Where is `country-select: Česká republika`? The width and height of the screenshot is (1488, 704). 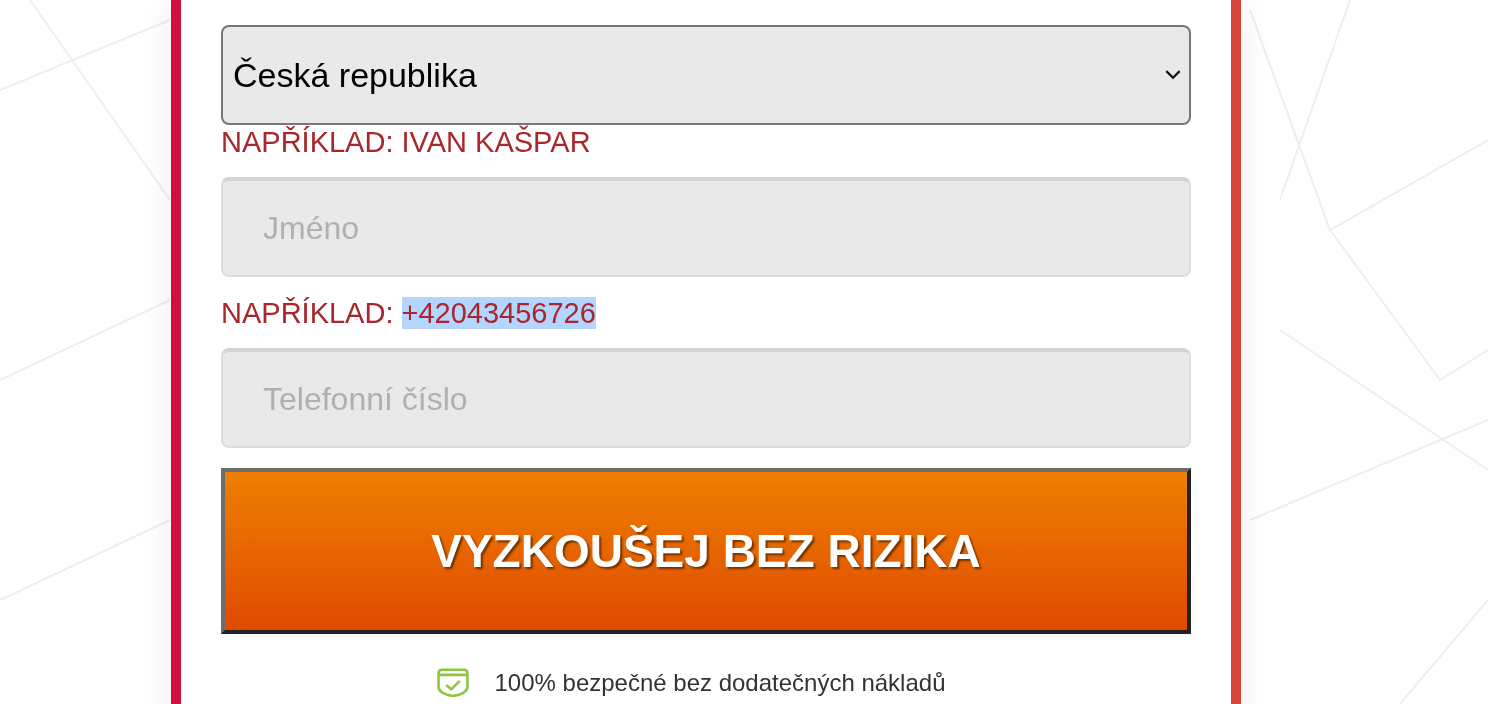
country-select: Česká republika is located at coordinates (706, 75).